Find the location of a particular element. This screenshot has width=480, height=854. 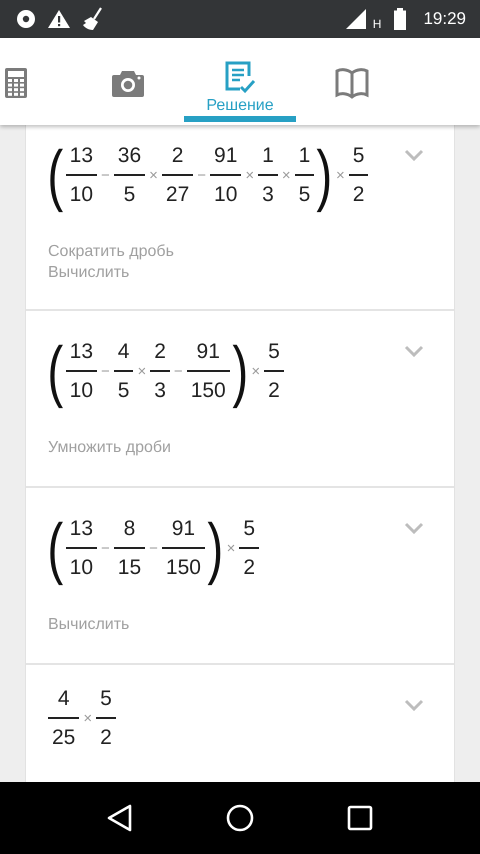

battery-icon is located at coordinates (400, 19).